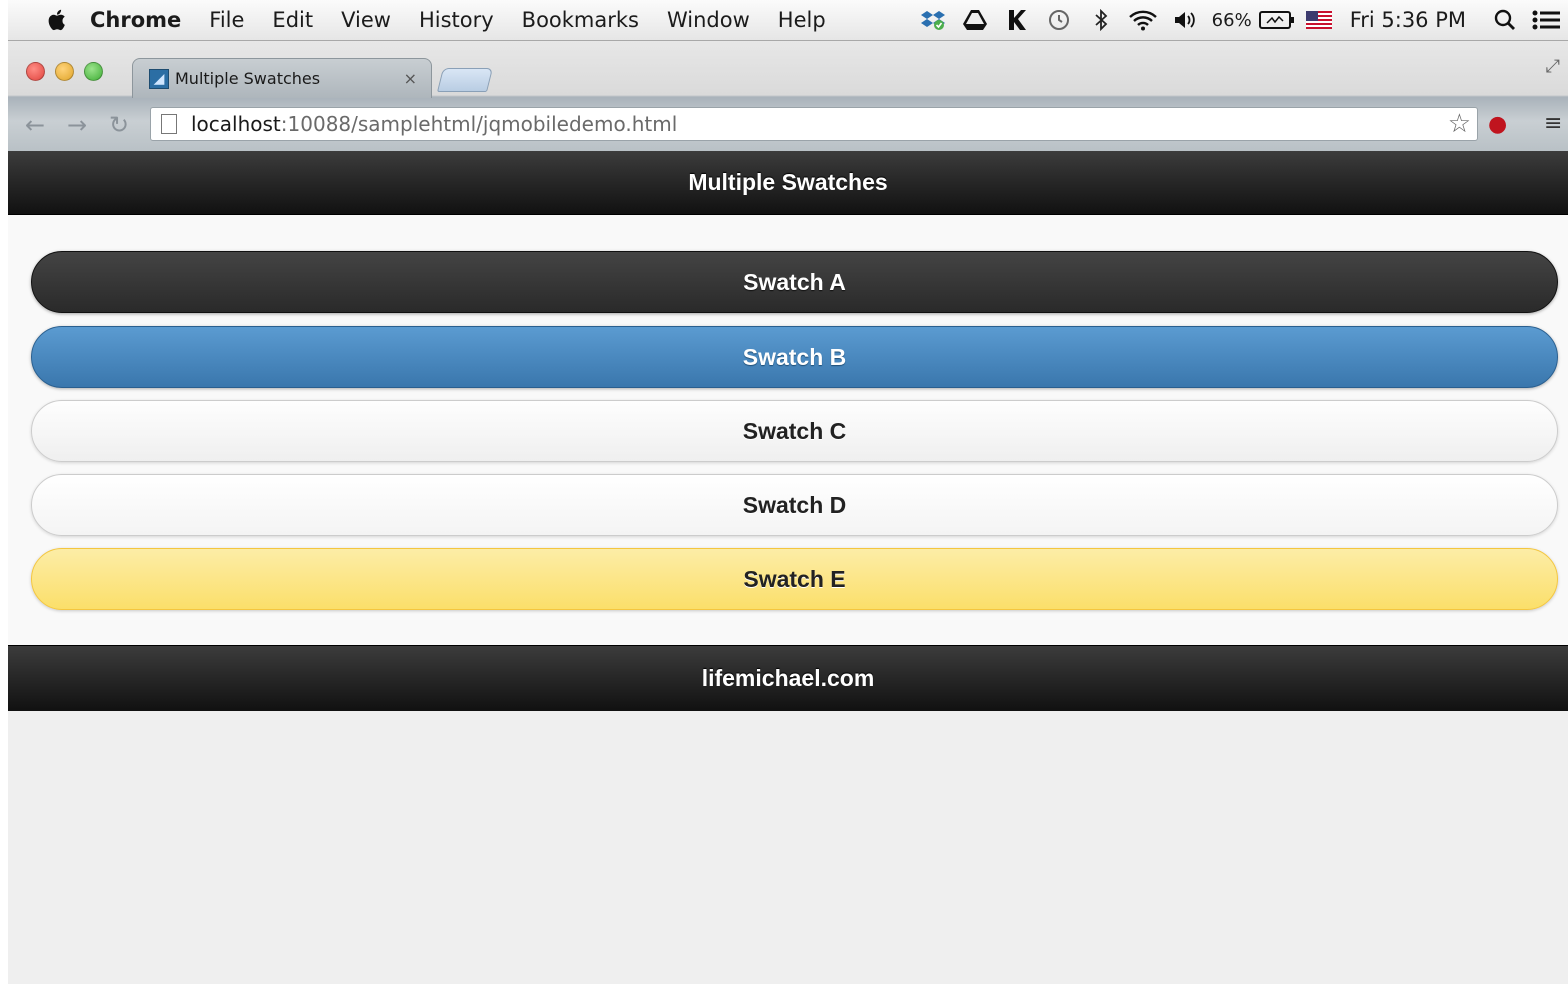 The image size is (1568, 984). What do you see at coordinates (1505, 20) in the screenshot?
I see `spotlight-search-icon` at bounding box center [1505, 20].